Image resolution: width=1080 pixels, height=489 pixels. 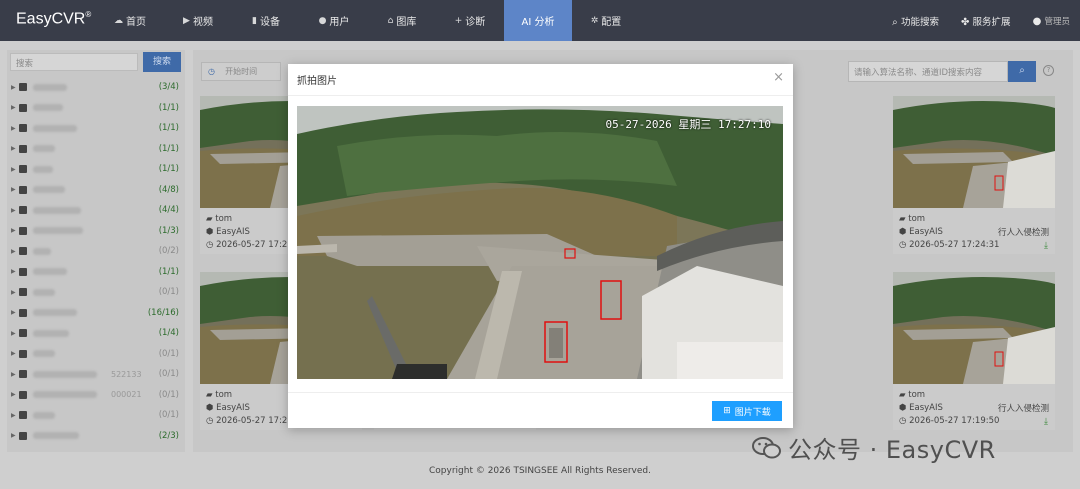 I want to click on tree-node: ▶ (1/3), so click(x=97, y=231).